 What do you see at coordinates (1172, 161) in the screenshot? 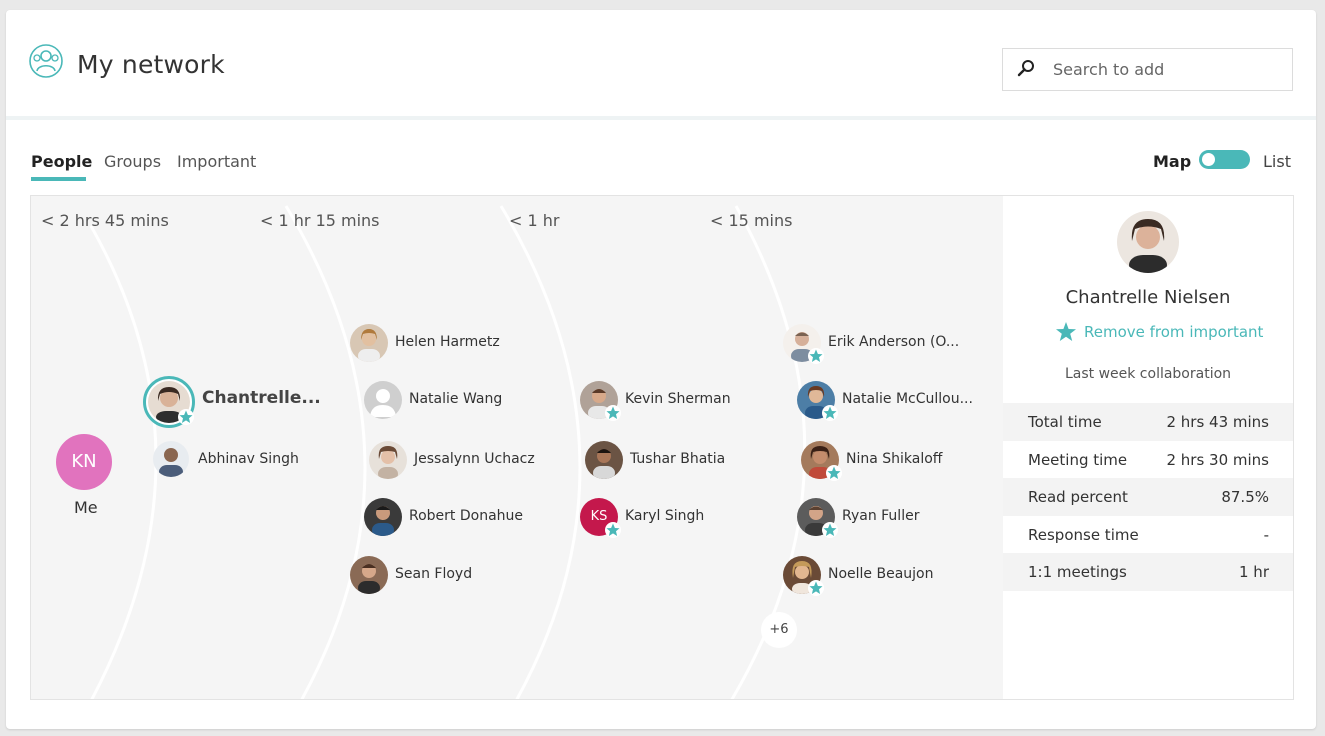
I see `map-view-label: Map` at bounding box center [1172, 161].